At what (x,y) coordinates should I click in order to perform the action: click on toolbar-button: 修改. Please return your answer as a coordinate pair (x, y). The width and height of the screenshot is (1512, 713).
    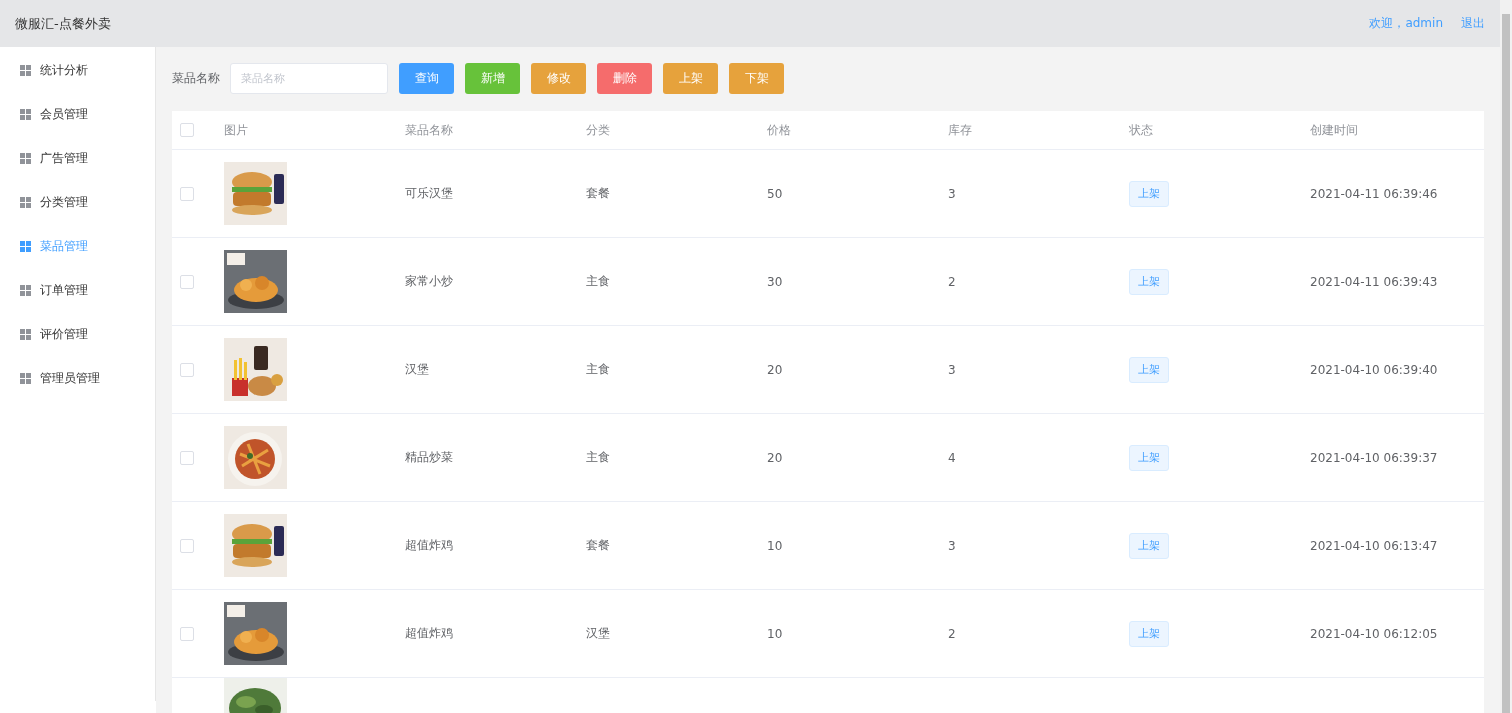
    Looking at the image, I should click on (558, 78).